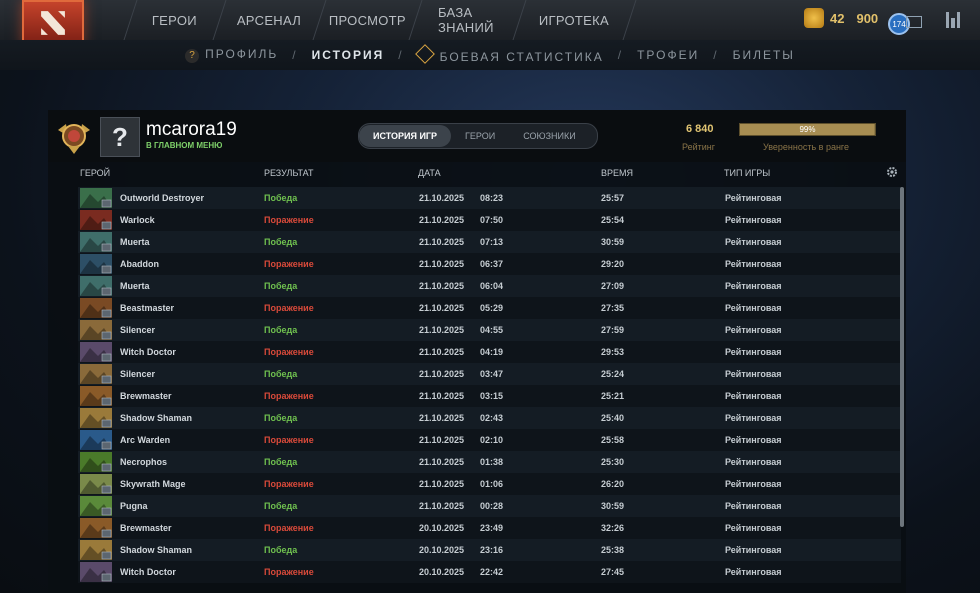 This screenshot has height=593, width=980. Describe the element at coordinates (53, 23) in the screenshot. I see `dota-logo-icon` at that location.